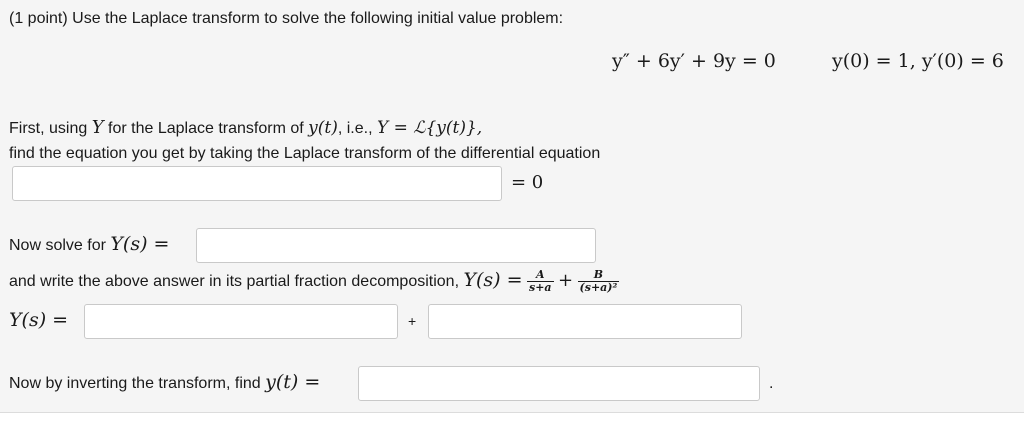 The height and width of the screenshot is (421, 1024). Describe the element at coordinates (585, 321) in the screenshot. I see `partial-fraction-term2-input` at that location.